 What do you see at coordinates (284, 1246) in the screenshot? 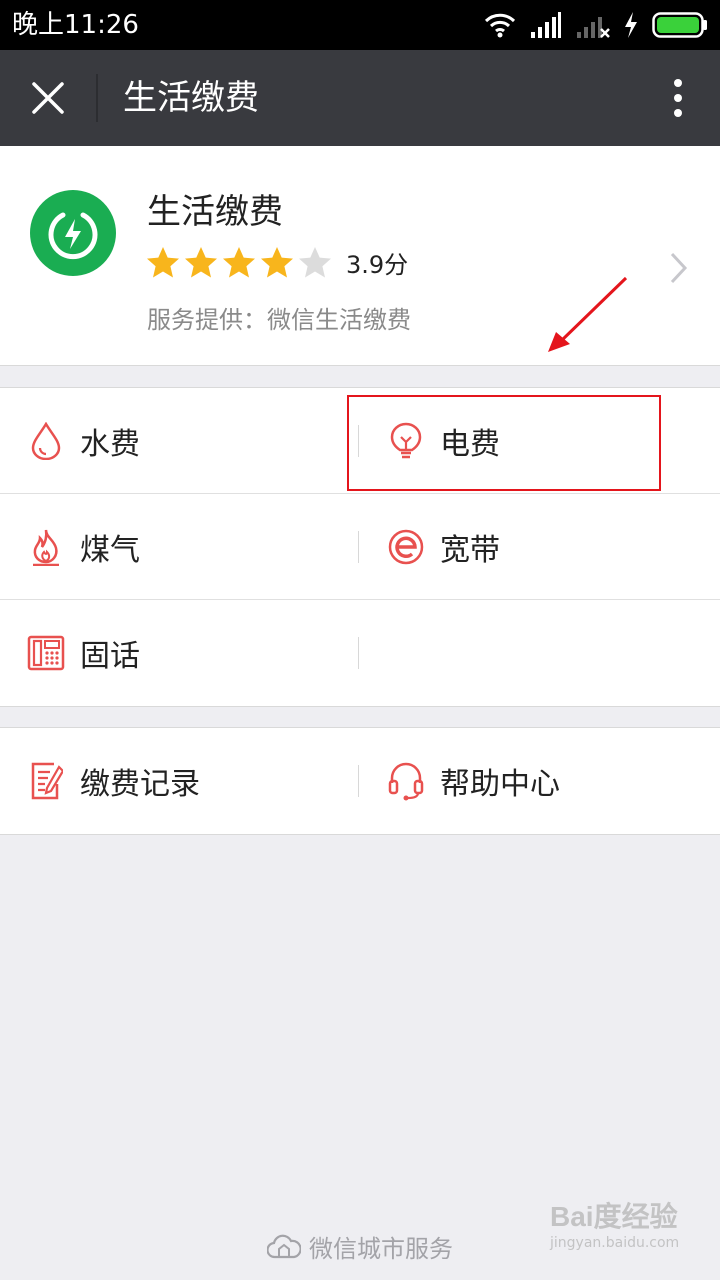
I see `cloud-icon` at bounding box center [284, 1246].